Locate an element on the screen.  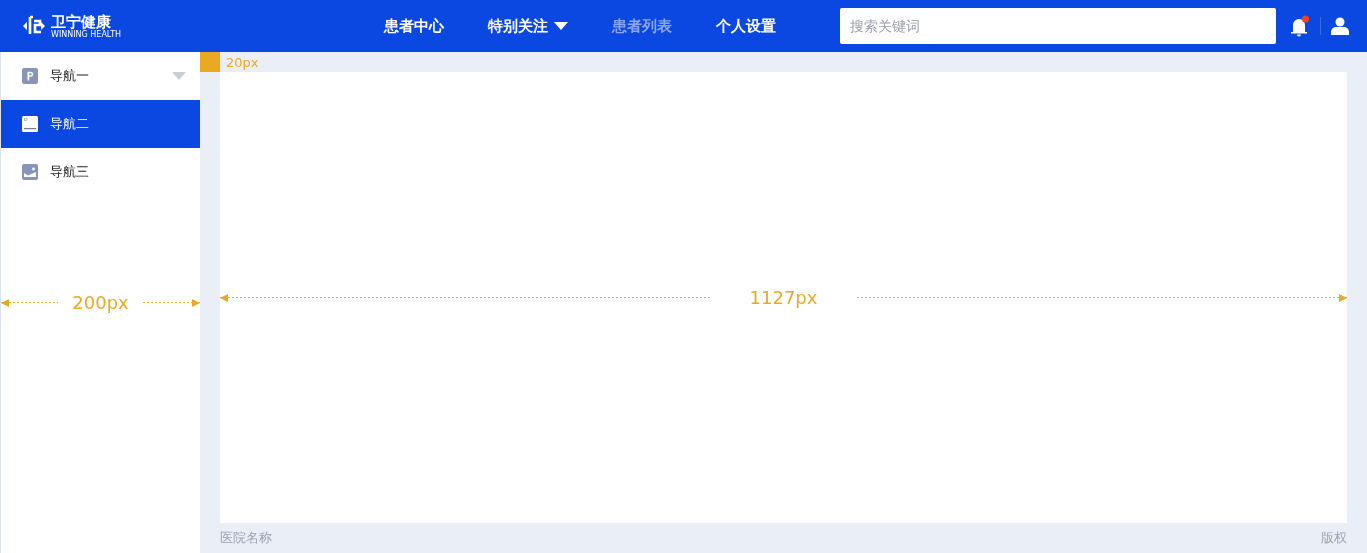
logo-name: 卫宁健康 is located at coordinates (81, 21).